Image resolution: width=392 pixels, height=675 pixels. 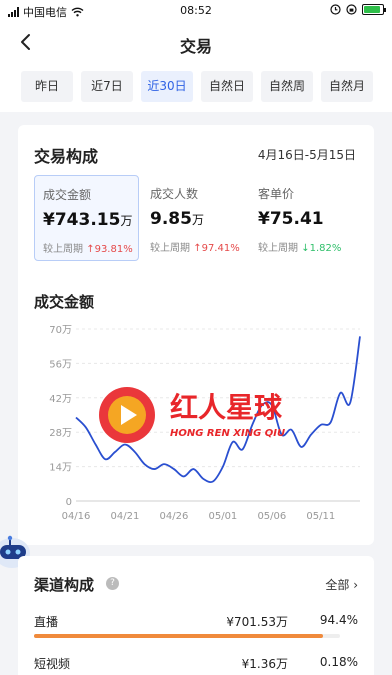 What do you see at coordinates (60, 468) in the screenshot?
I see `y-tick-label: 14万` at bounding box center [60, 468].